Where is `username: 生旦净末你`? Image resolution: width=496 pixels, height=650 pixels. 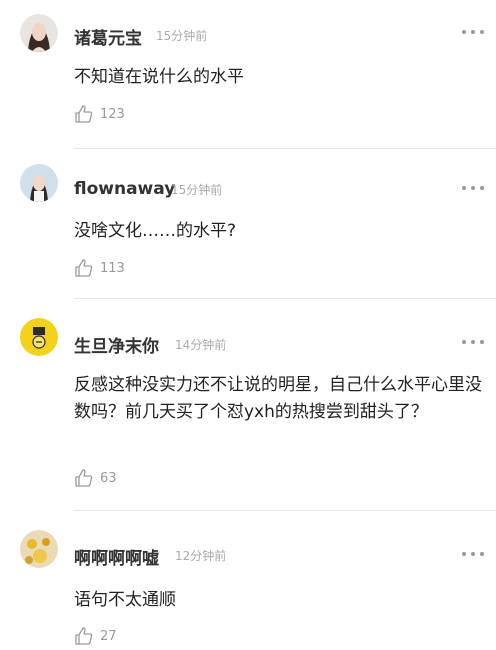 username: 生旦净末你 is located at coordinates (116, 344).